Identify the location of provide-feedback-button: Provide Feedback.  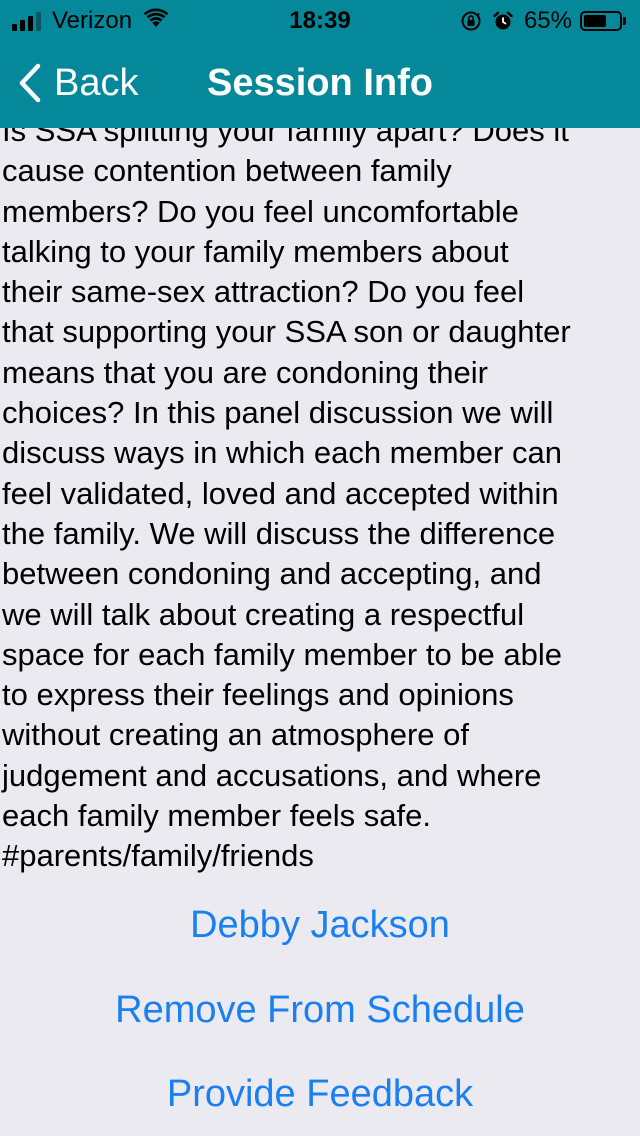
(320, 1094).